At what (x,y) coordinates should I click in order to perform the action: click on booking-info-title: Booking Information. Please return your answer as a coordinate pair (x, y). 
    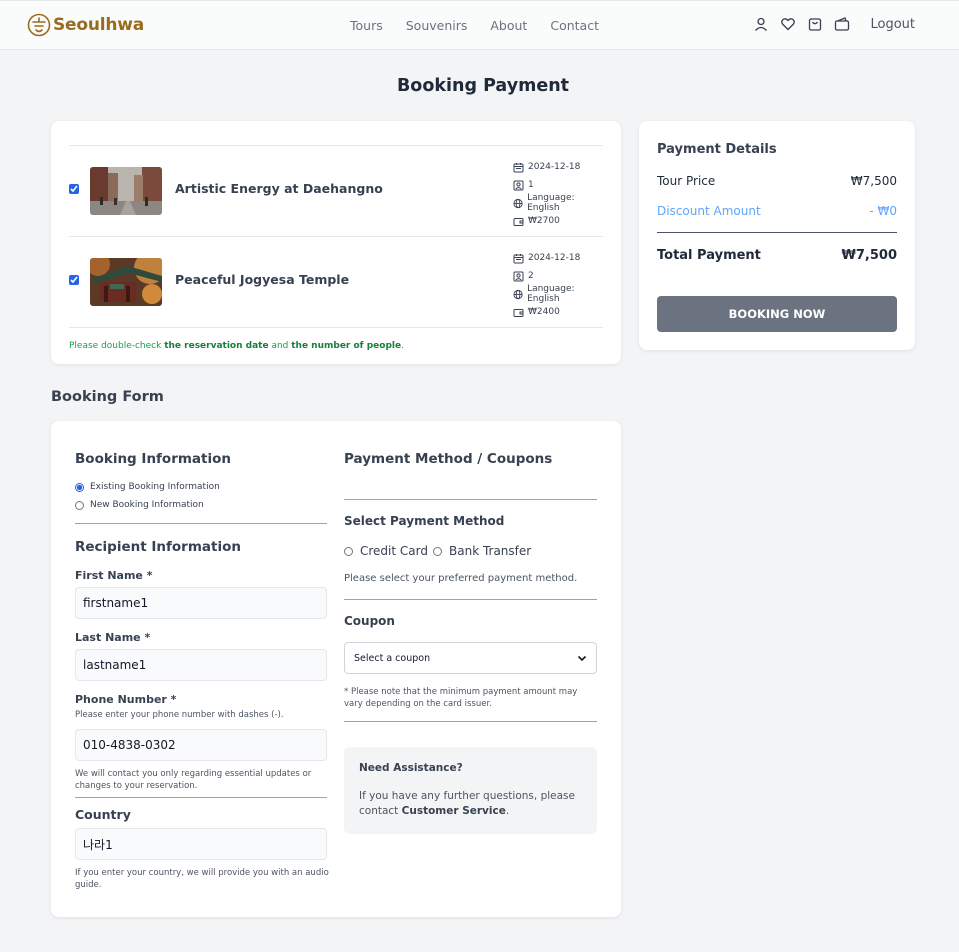
    Looking at the image, I should click on (153, 459).